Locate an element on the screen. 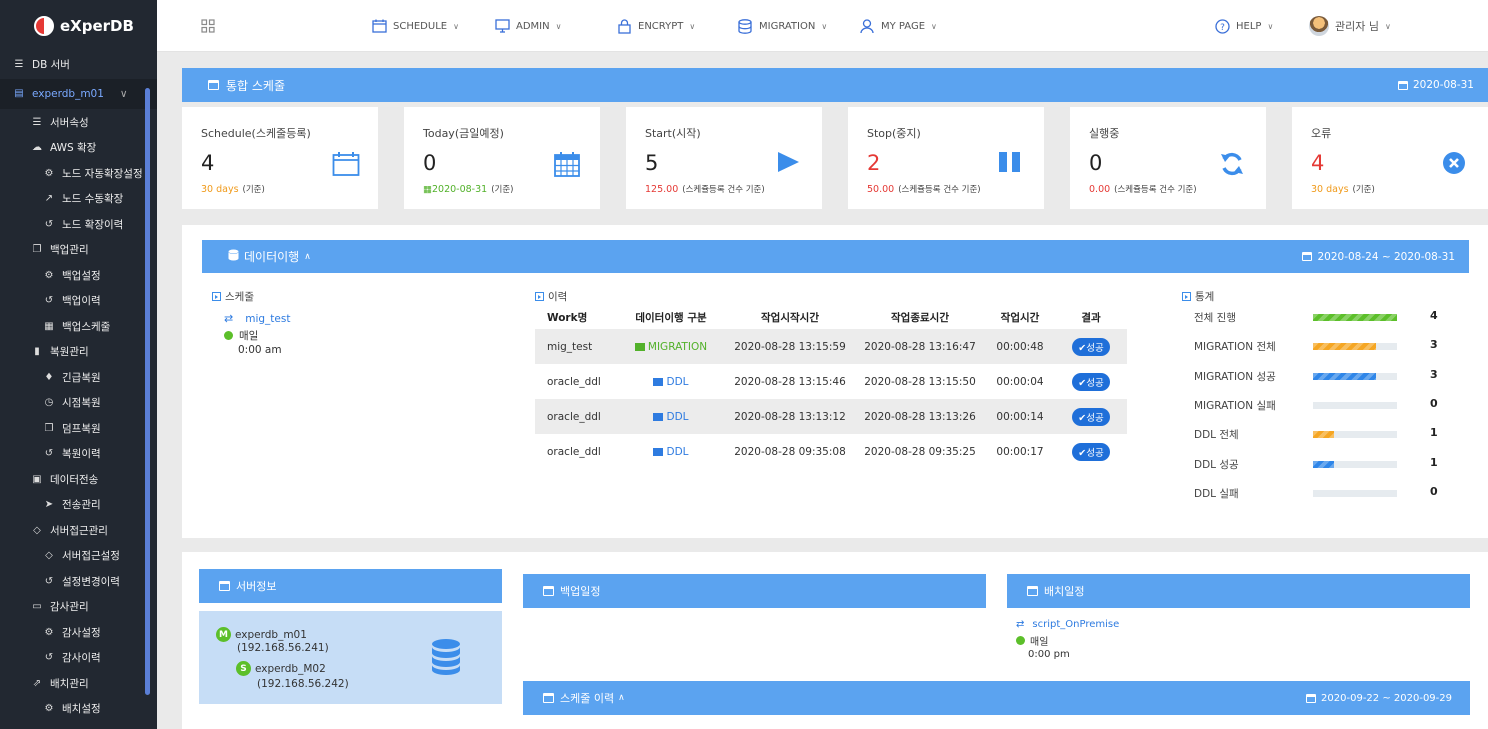 This screenshot has height=729, width=1488. sidebar-item-label: 감사이력 is located at coordinates (81, 658).